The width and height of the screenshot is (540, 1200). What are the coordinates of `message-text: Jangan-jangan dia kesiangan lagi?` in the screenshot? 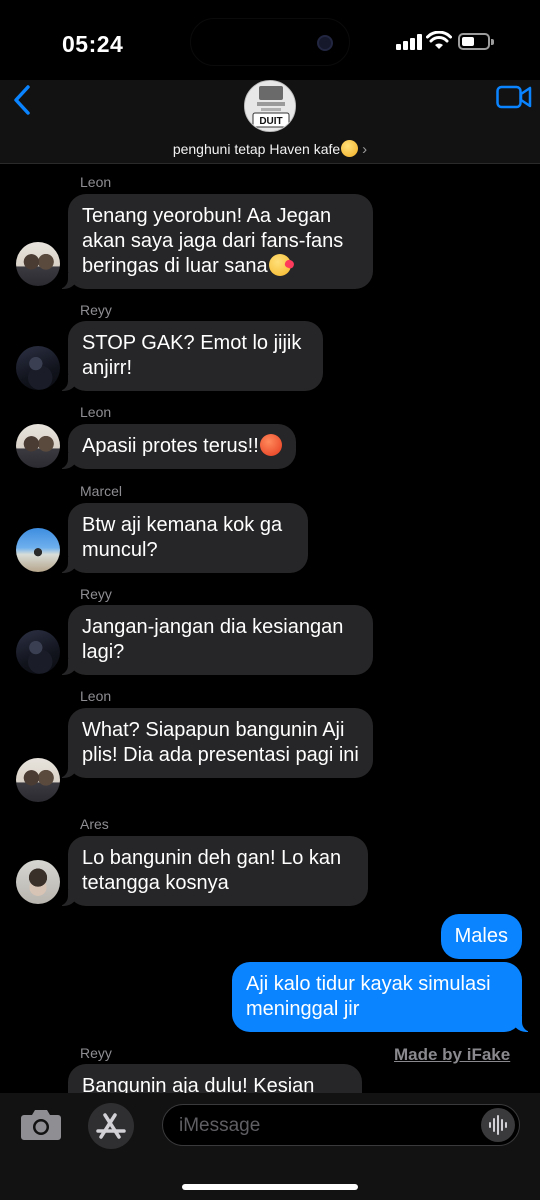 It's located at (213, 639).